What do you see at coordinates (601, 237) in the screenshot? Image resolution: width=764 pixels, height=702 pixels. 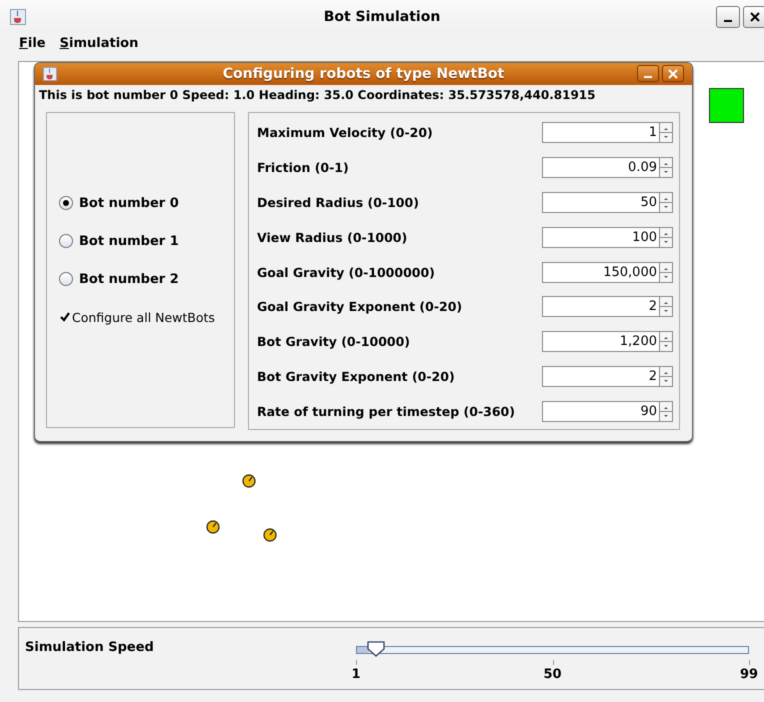 I see `number-field: 100` at bounding box center [601, 237].